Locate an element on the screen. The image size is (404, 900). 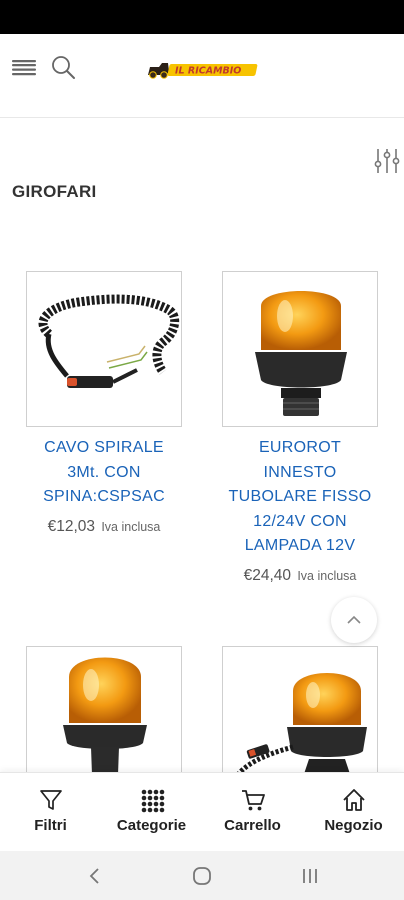
nav-label: Filtri is located at coordinates (50, 825).